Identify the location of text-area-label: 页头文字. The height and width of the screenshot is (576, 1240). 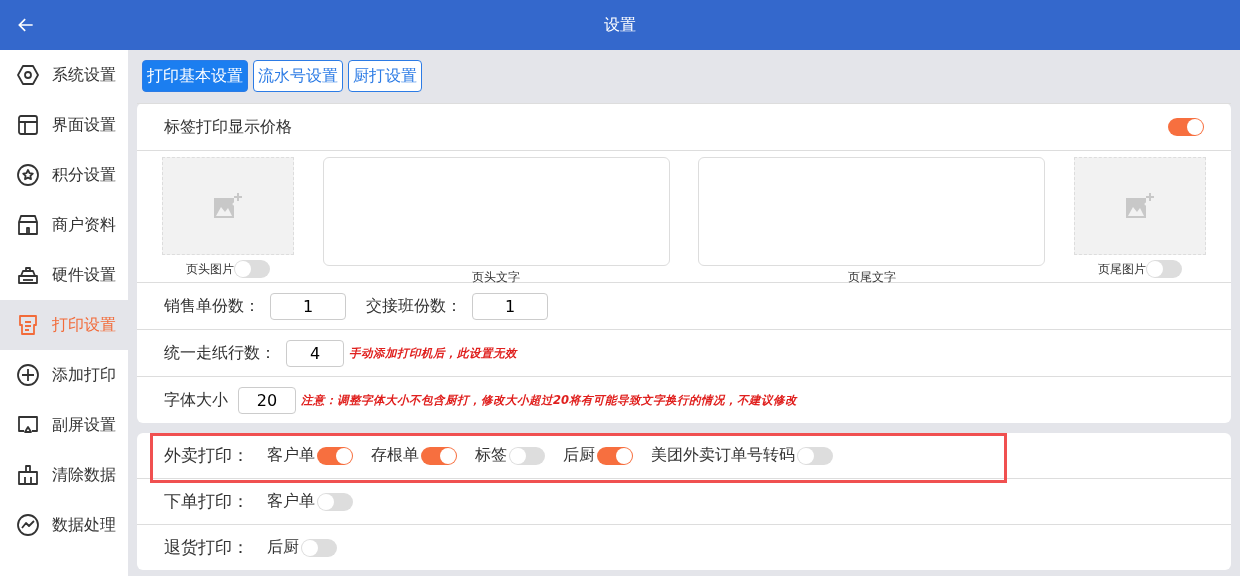
(496, 277).